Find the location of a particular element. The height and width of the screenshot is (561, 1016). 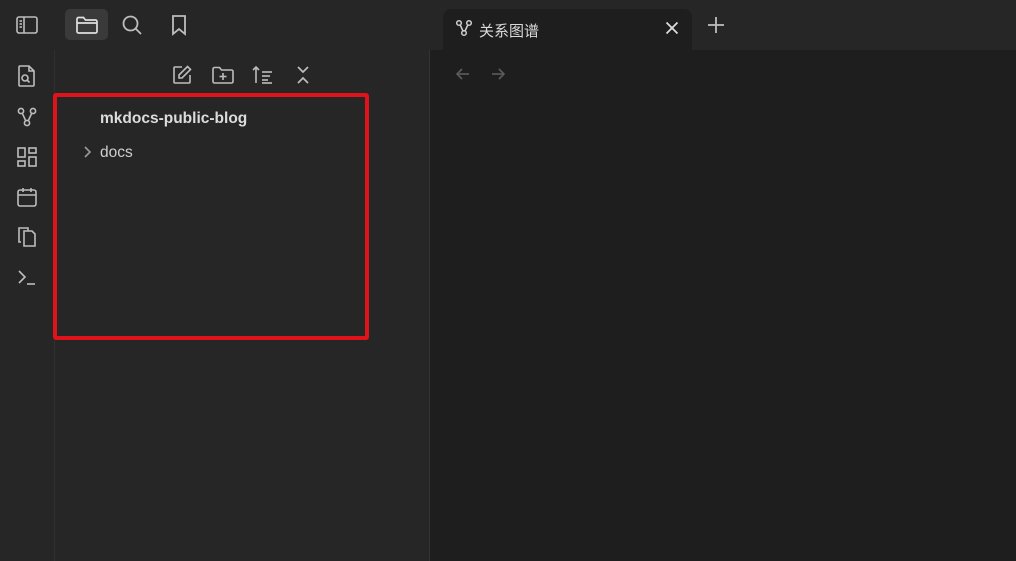

tab-graph: 关系图谱 is located at coordinates (567, 29).